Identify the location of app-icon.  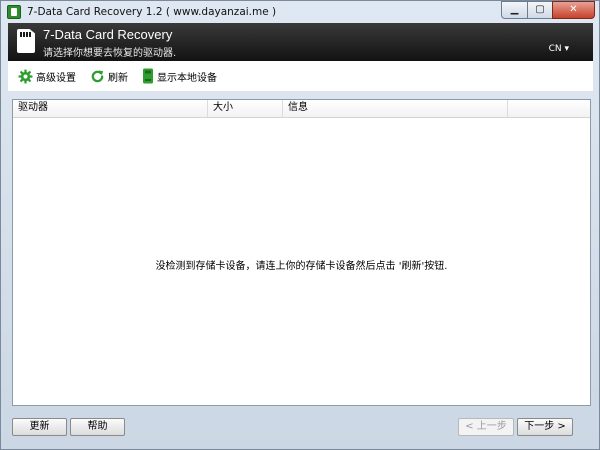
(14, 12).